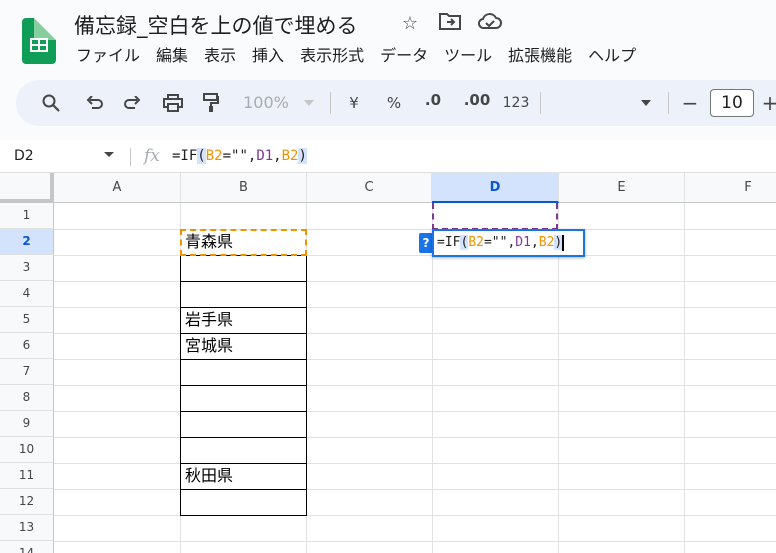  I want to click on decrease-decimal-label: .0, so click(433, 100).